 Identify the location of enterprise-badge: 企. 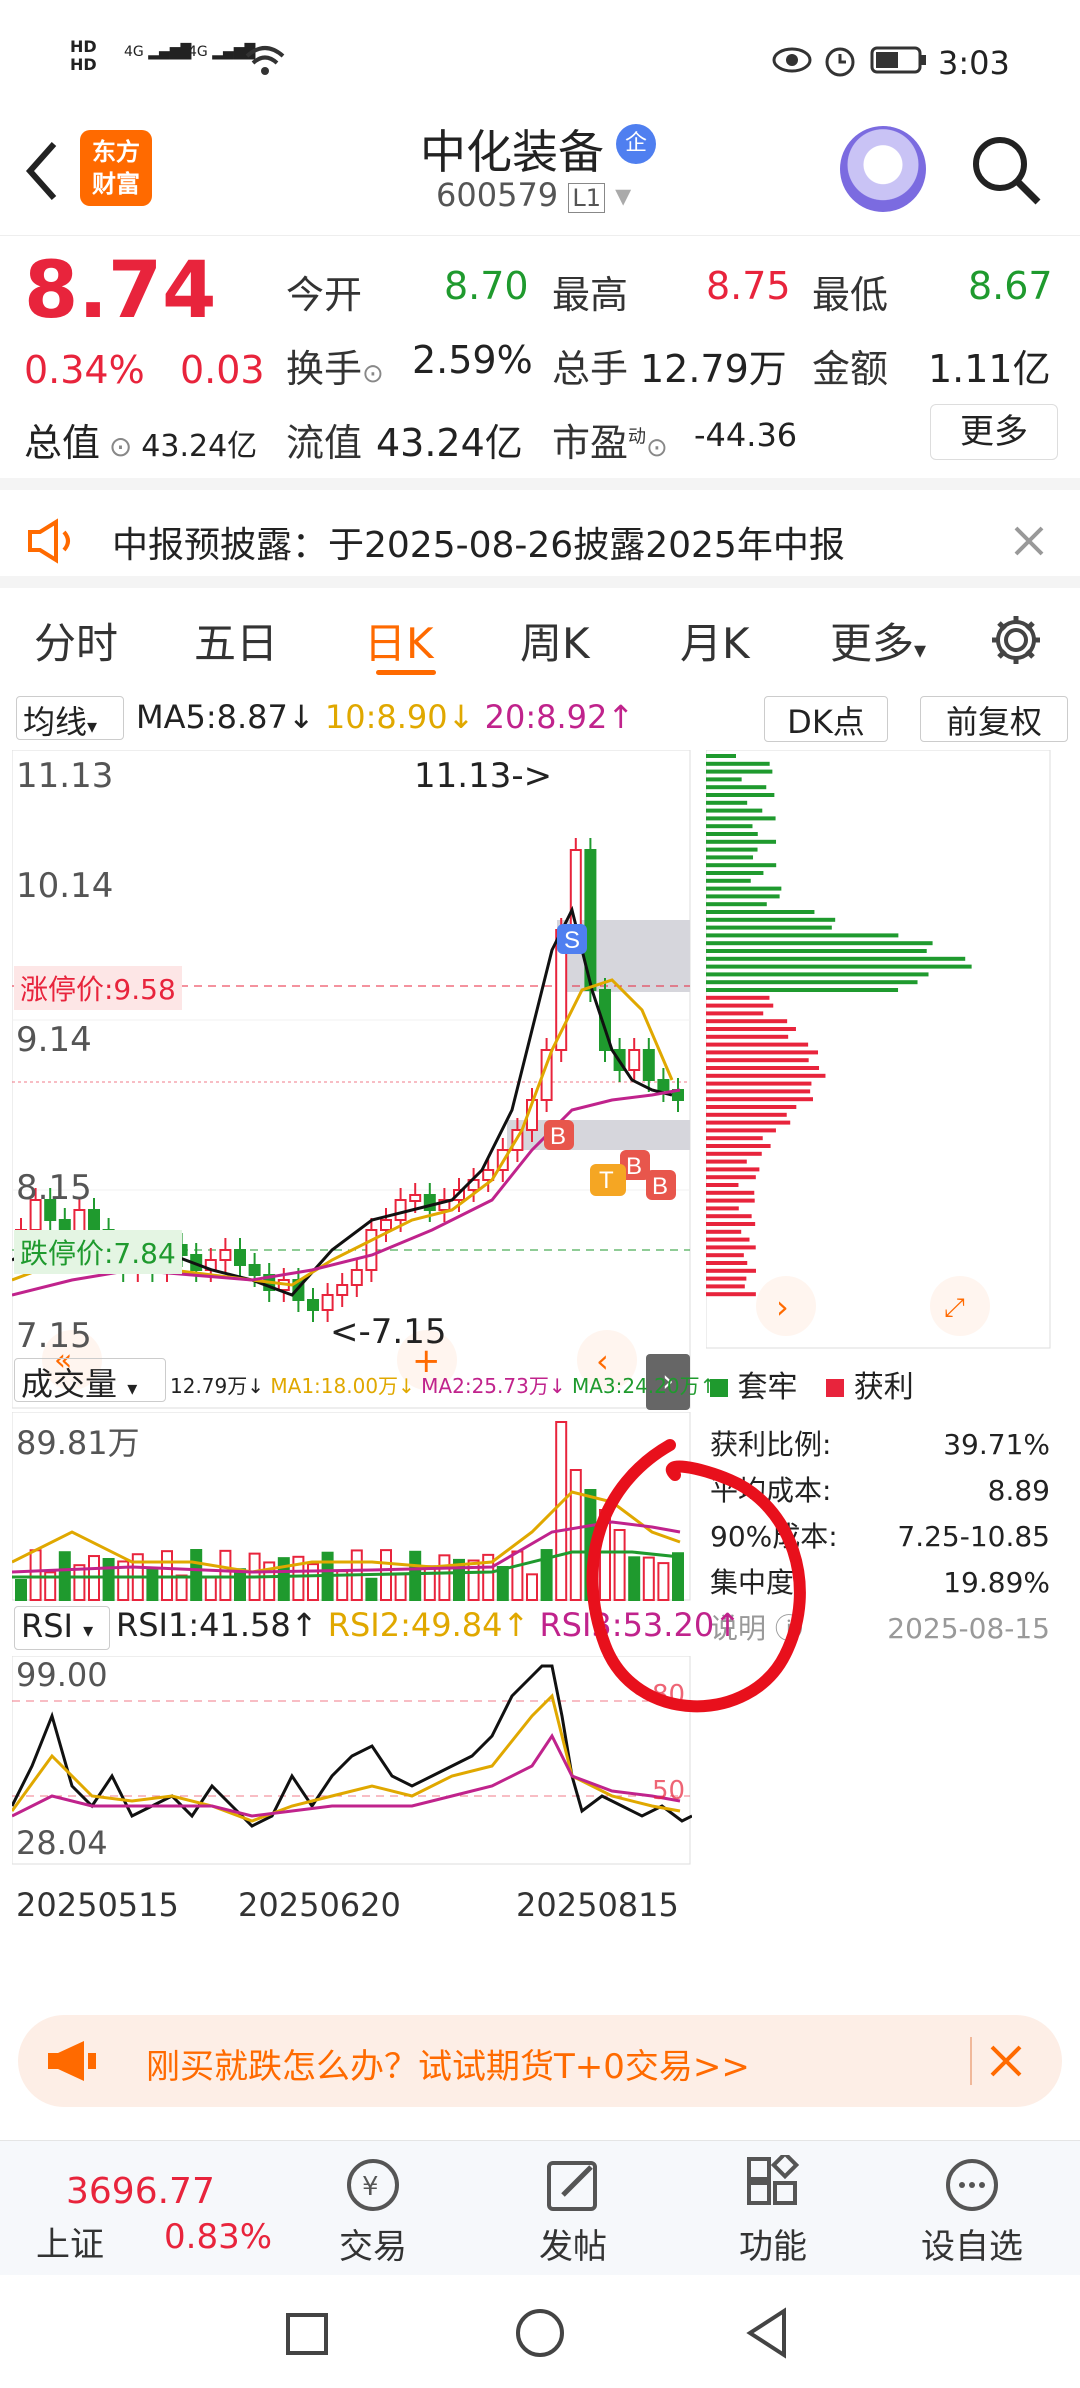
(636, 144).